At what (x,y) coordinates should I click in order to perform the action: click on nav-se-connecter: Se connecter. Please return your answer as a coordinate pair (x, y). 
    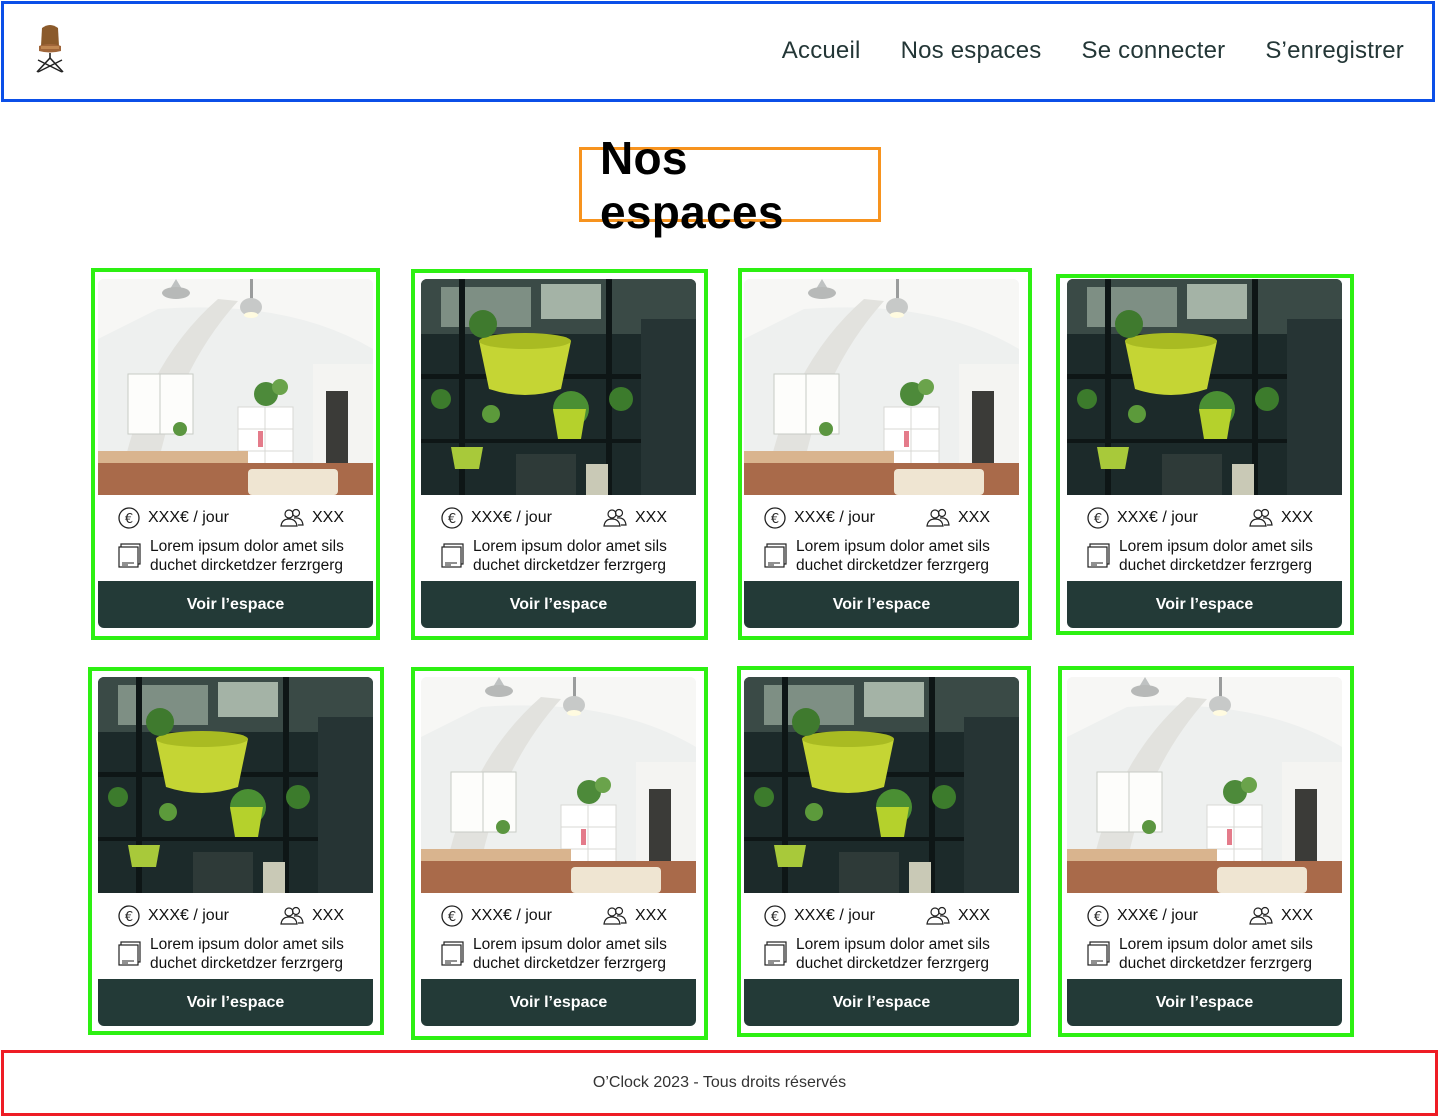
    Looking at the image, I should click on (1154, 51).